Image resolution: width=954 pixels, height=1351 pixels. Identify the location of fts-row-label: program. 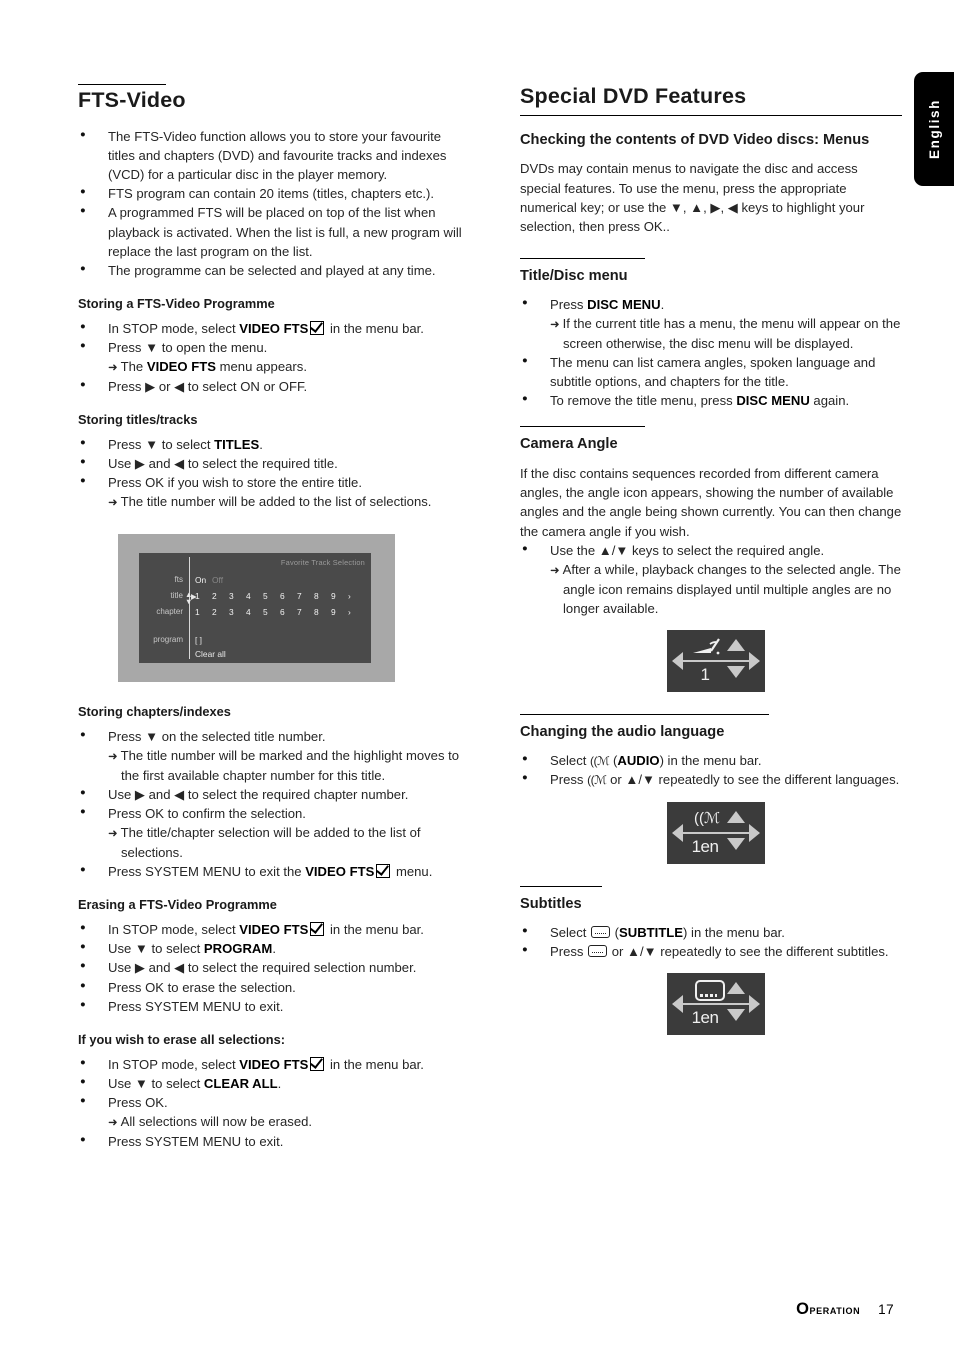
(168, 640).